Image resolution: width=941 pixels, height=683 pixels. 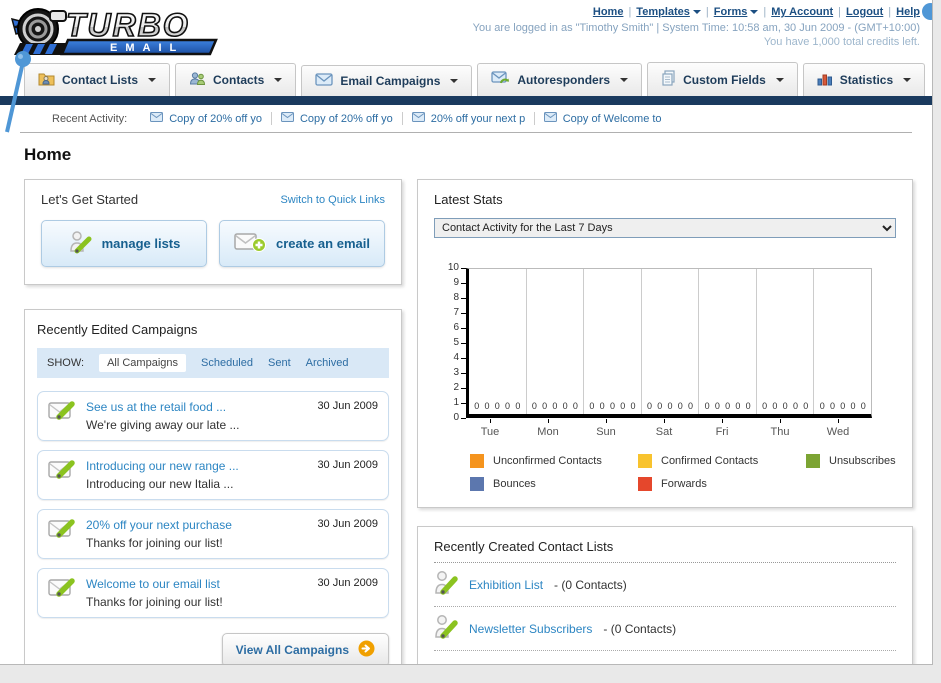 I want to click on turbo-email-logo: TURBO EMAIL, so click(x=118, y=33).